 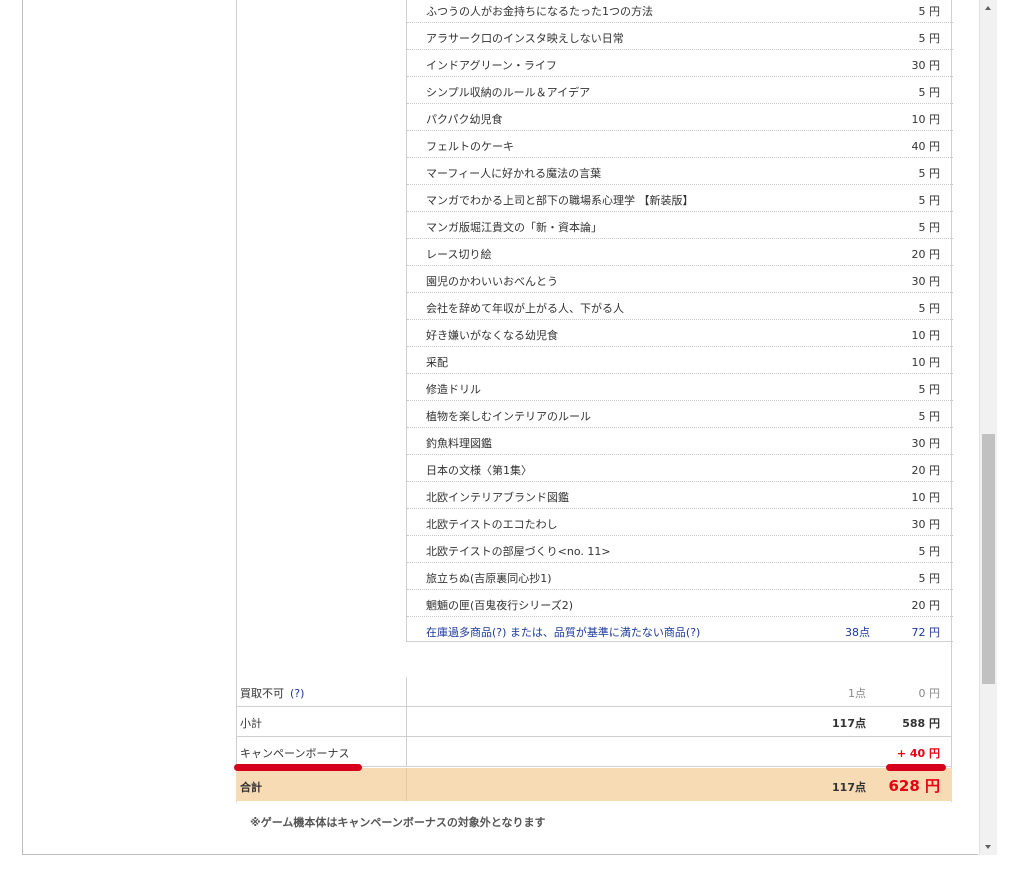 What do you see at coordinates (22, 427) in the screenshot?
I see `left-frame-border` at bounding box center [22, 427].